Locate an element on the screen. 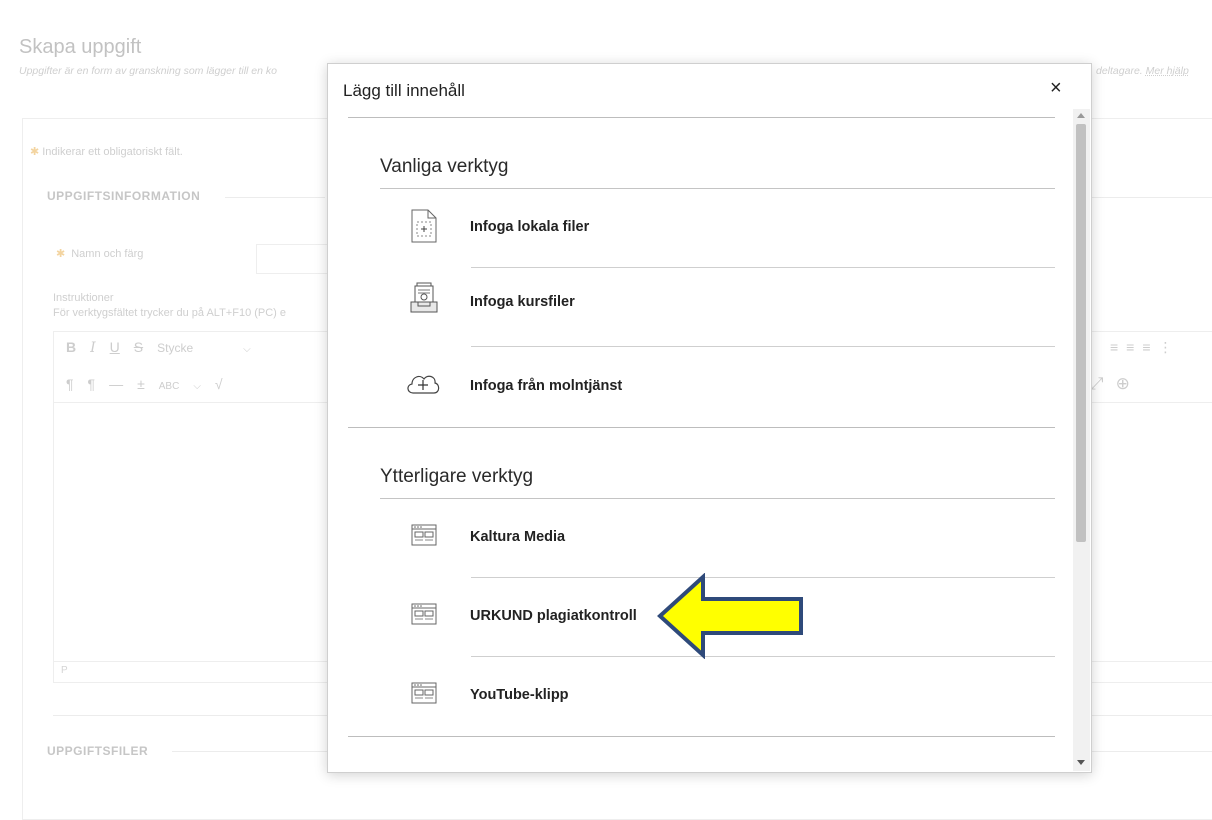 This screenshot has height=820, width=1212. ltr-icon: ¶ is located at coordinates (70, 384).